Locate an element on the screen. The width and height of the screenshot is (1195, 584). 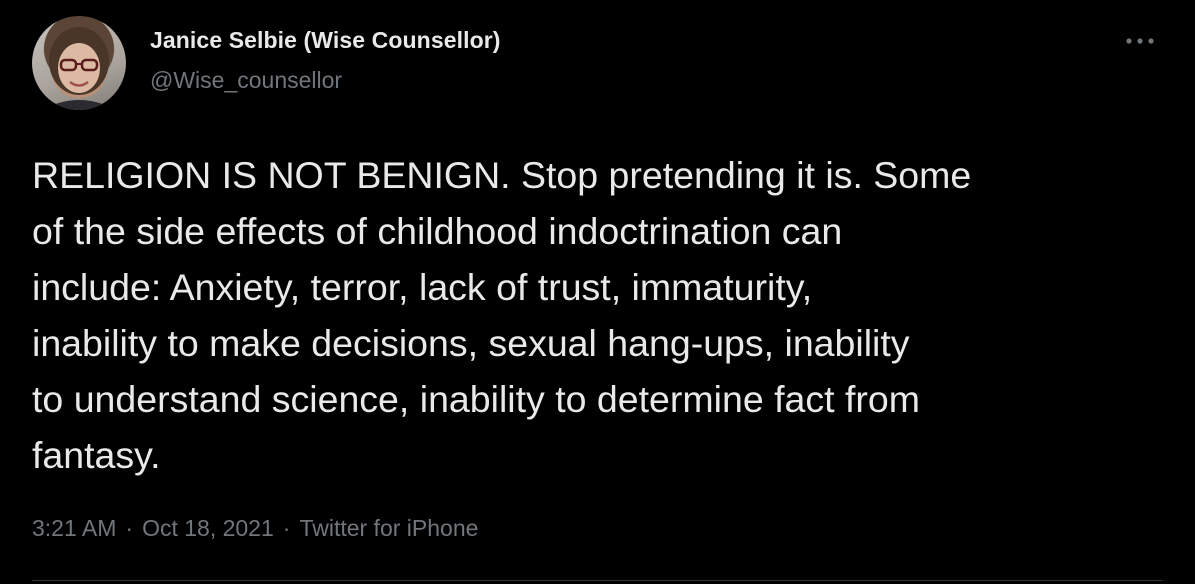
more-horizontal-icon is located at coordinates (1140, 41).